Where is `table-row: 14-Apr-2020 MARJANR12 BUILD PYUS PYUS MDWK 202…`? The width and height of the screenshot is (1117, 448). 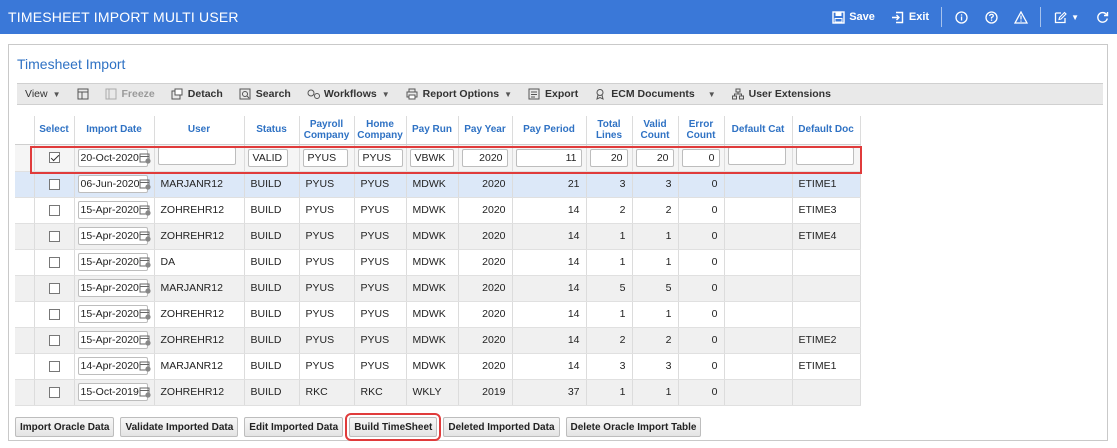
table-row: 14-Apr-2020 MARJANR12 BUILD PYUS PYUS MDWK 202… is located at coordinates (438, 366).